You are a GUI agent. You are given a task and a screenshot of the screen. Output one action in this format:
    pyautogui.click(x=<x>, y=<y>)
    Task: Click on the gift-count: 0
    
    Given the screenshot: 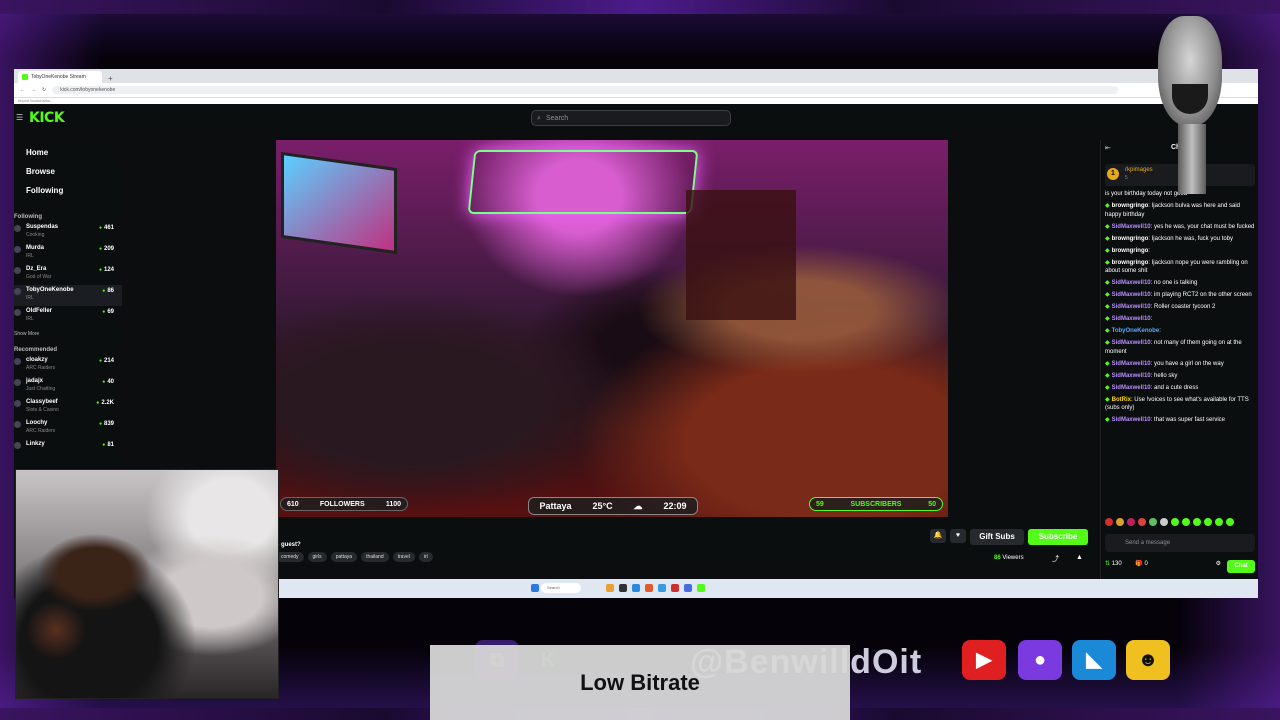 What is the action you would take?
    pyautogui.click(x=1146, y=564)
    